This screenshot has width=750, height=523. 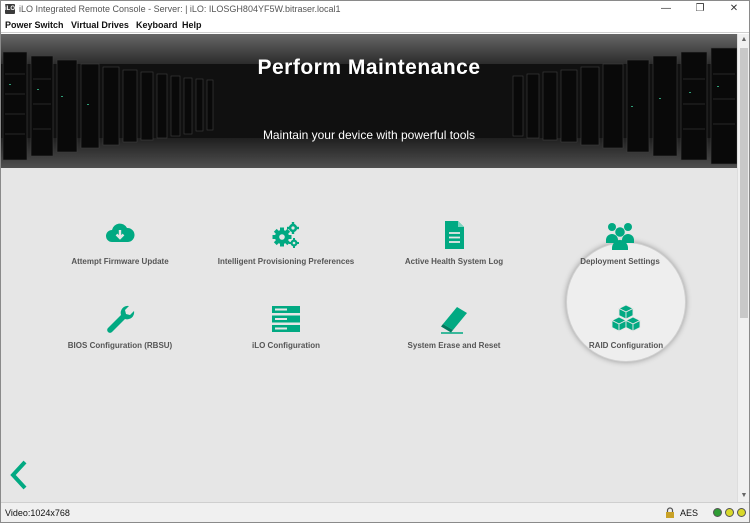 I want to click on scroll-thumb, so click(x=744, y=183).